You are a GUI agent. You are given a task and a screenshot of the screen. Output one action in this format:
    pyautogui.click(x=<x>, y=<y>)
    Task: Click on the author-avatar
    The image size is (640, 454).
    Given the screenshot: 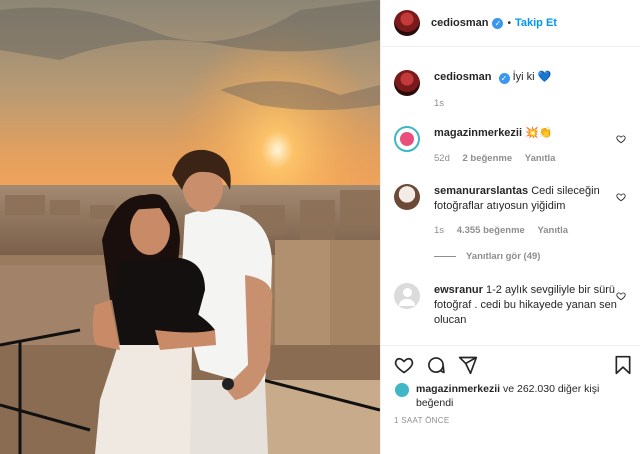 What is the action you would take?
    pyautogui.click(x=407, y=23)
    